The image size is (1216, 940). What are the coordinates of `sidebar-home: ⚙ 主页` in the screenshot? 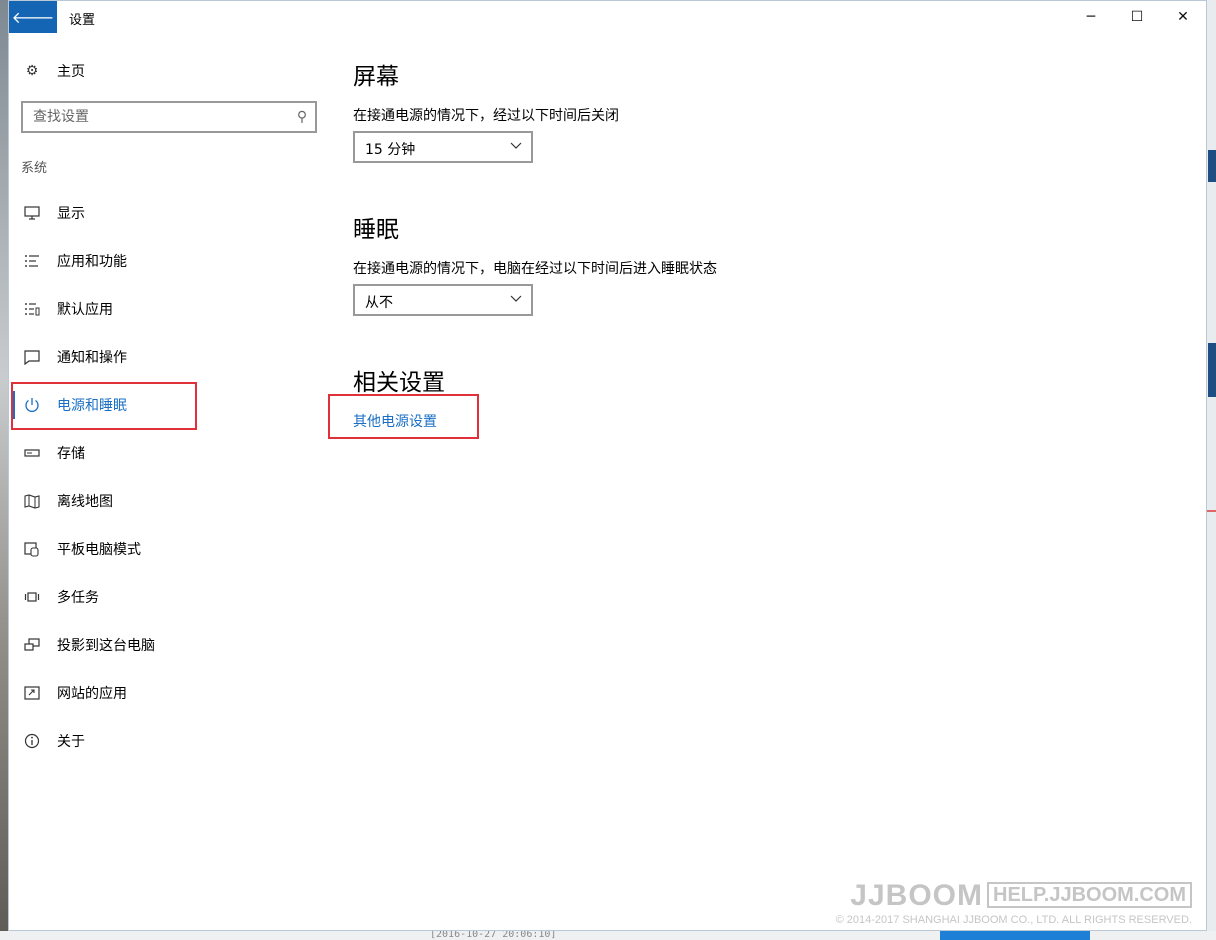 It's located at (54, 71).